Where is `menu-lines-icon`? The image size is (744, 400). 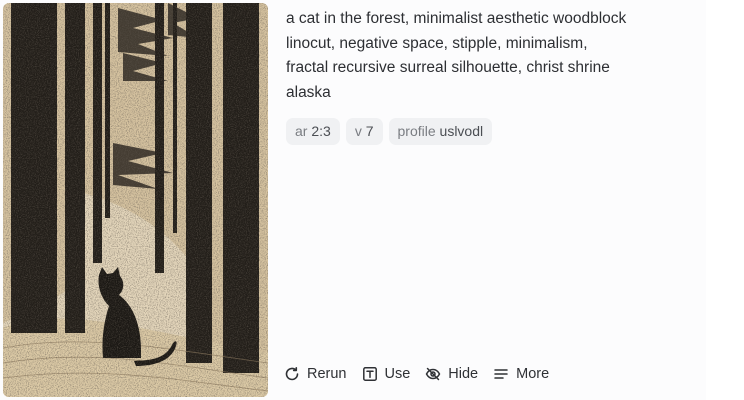 menu-lines-icon is located at coordinates (501, 374).